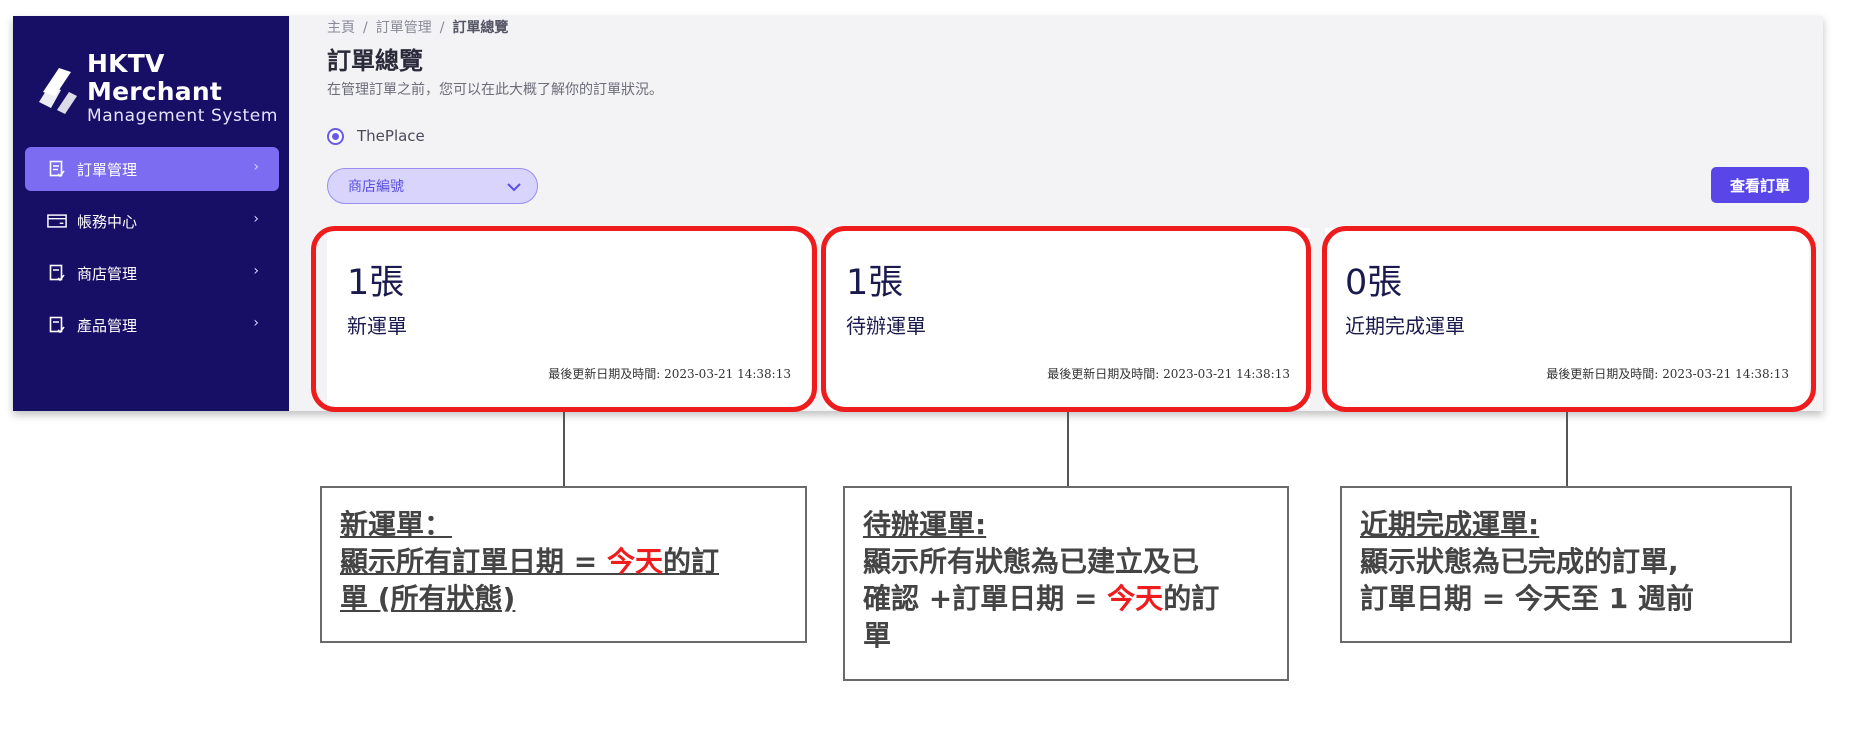  Describe the element at coordinates (1066, 319) in the screenshot. I see `highlight-pending-waybill` at that location.